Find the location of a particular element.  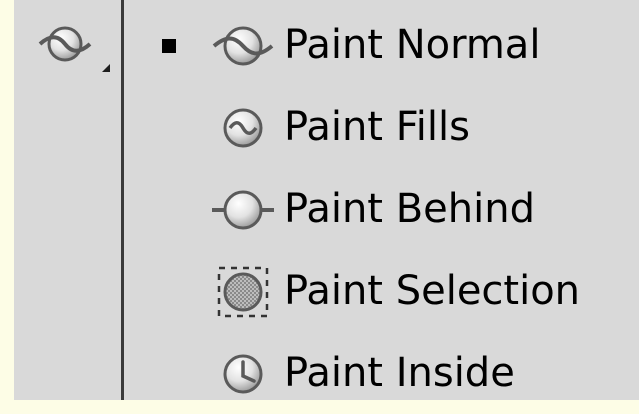

menu-item-label: Paint Fills is located at coordinates (377, 127).